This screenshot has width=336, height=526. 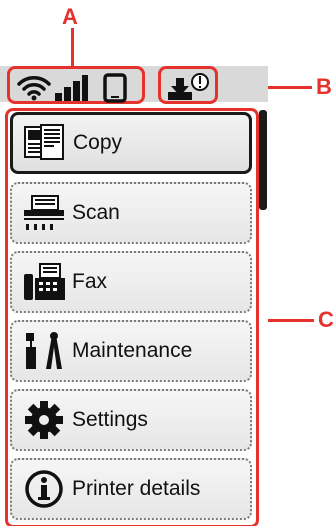 I want to click on download-warning-icon, so click(x=188, y=86).